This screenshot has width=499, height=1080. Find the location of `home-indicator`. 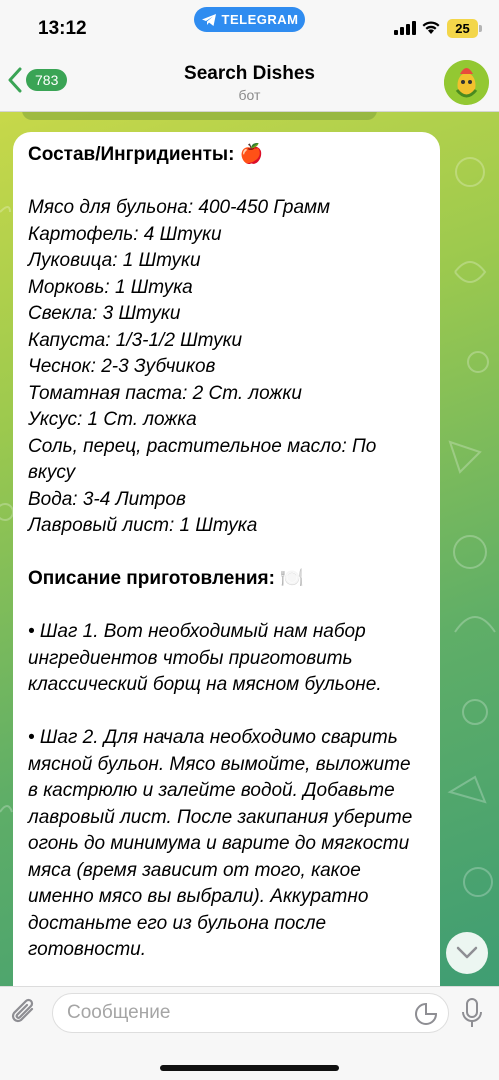

home-indicator is located at coordinates (249, 1068).